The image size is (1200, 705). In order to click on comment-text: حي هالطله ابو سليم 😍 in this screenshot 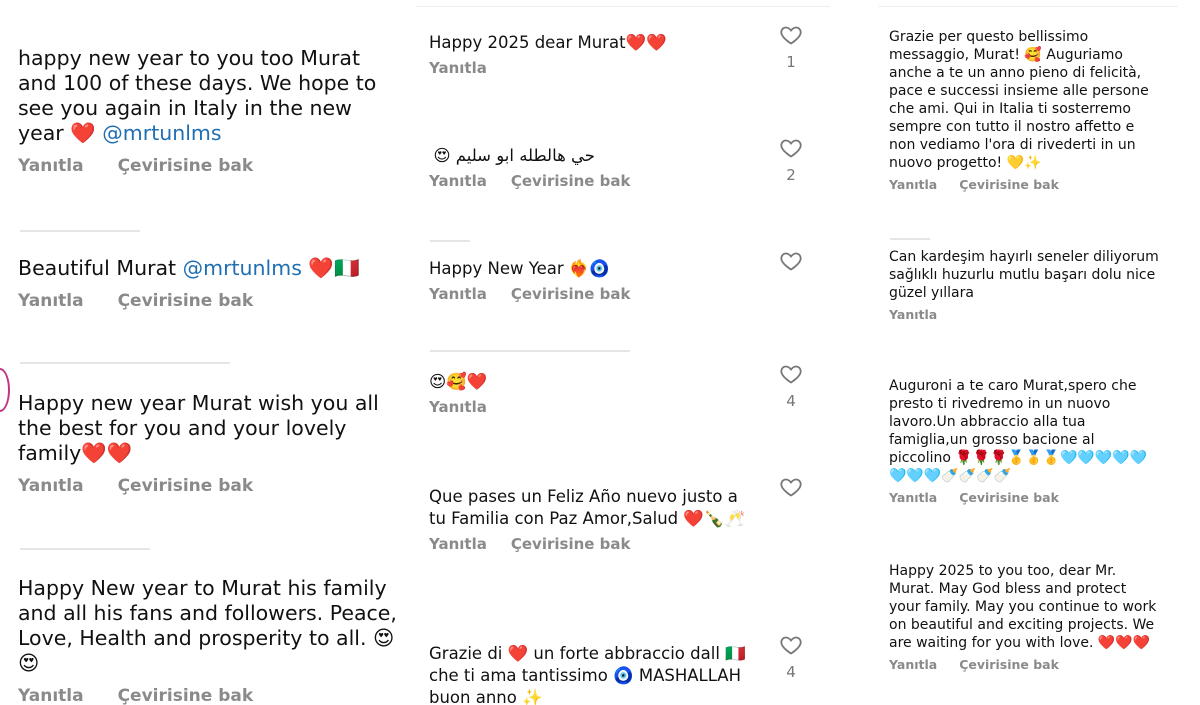, I will do `click(514, 155)`.